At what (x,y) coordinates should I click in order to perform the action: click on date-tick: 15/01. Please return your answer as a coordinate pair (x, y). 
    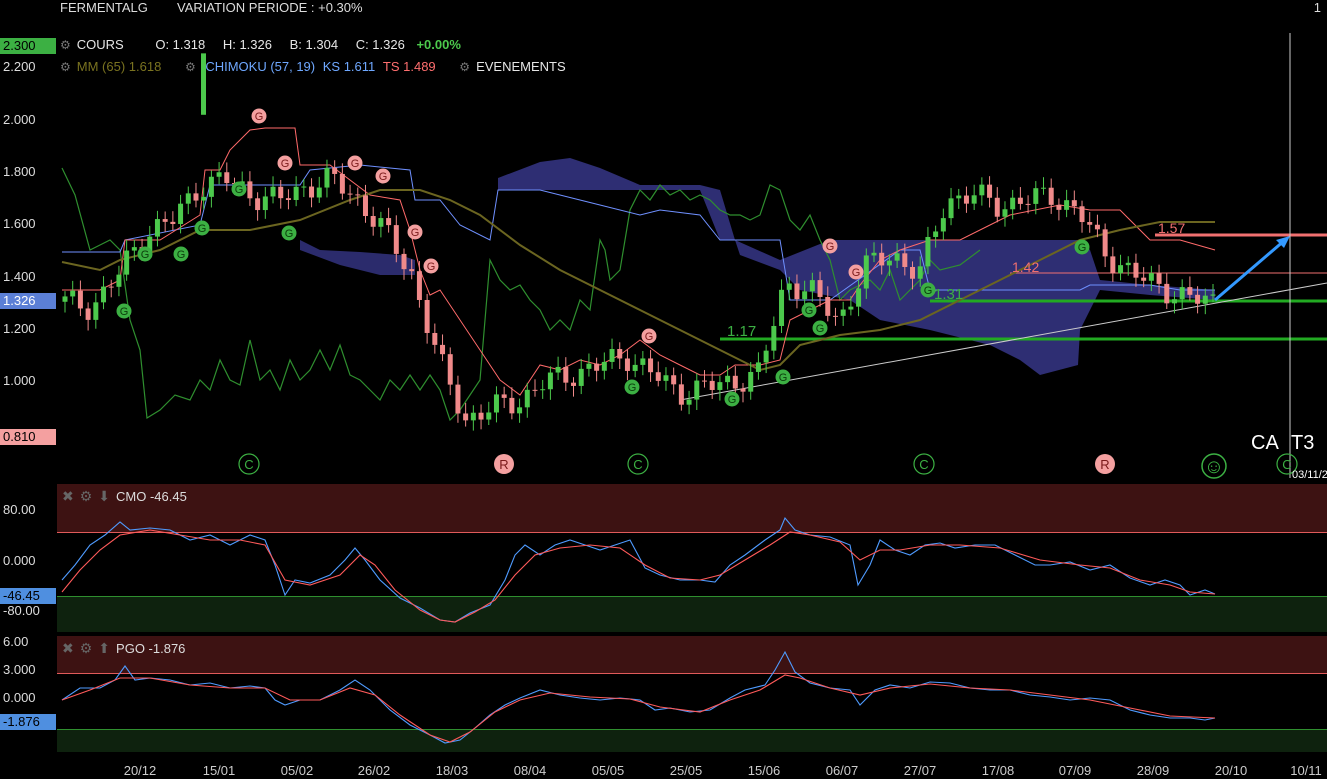
    Looking at the image, I should click on (219, 770).